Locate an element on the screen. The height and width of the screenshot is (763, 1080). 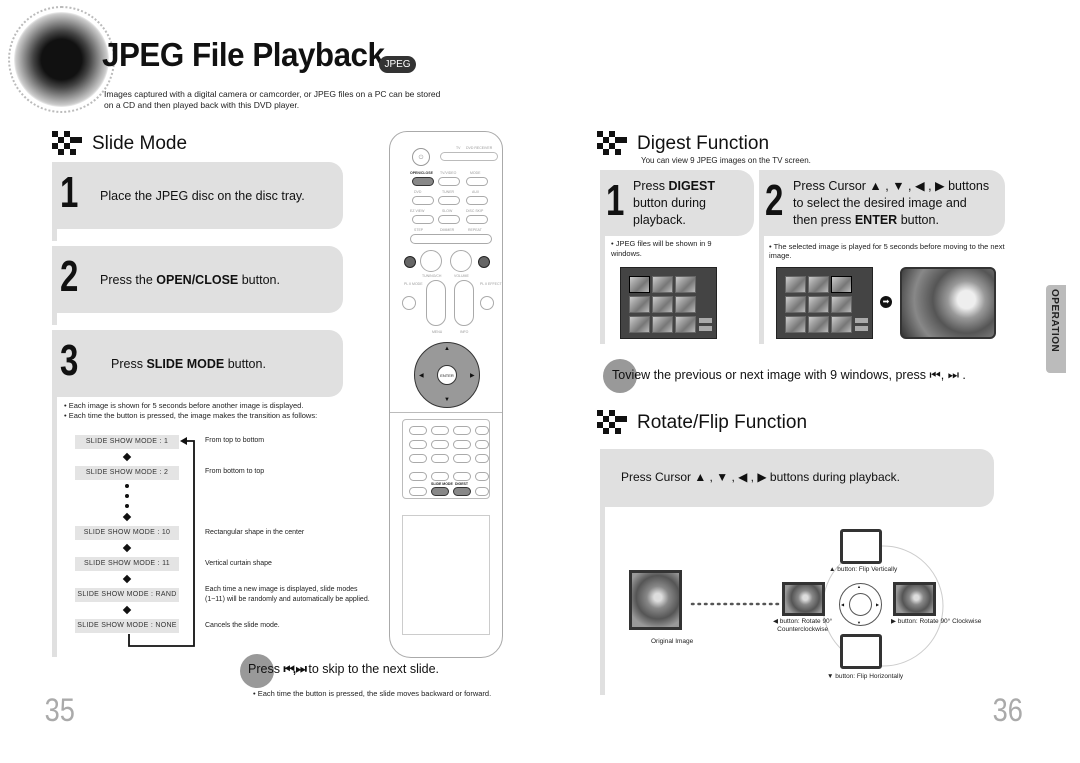
tip-text-pre: Press is located at coordinates (264, 669).